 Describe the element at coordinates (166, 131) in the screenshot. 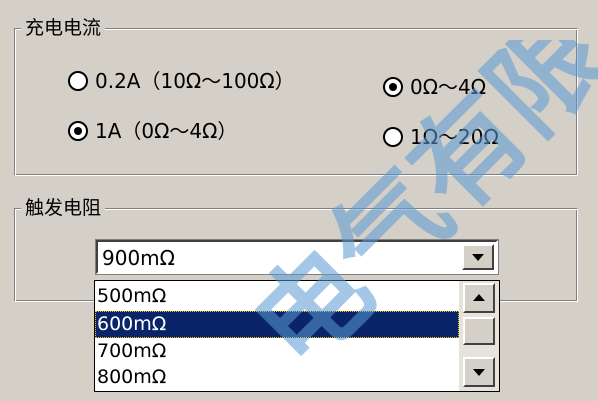

I see `radio-1a-label: 1A（0Ω～4Ω）` at that location.